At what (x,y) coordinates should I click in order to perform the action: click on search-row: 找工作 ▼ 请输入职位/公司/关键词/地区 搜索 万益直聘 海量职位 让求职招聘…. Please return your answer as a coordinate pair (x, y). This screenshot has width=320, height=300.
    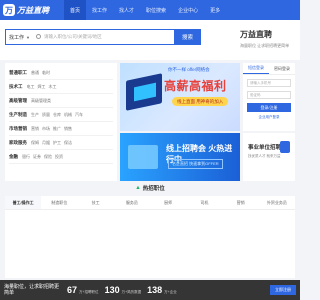
    Looking at the image, I should click on (150, 40).